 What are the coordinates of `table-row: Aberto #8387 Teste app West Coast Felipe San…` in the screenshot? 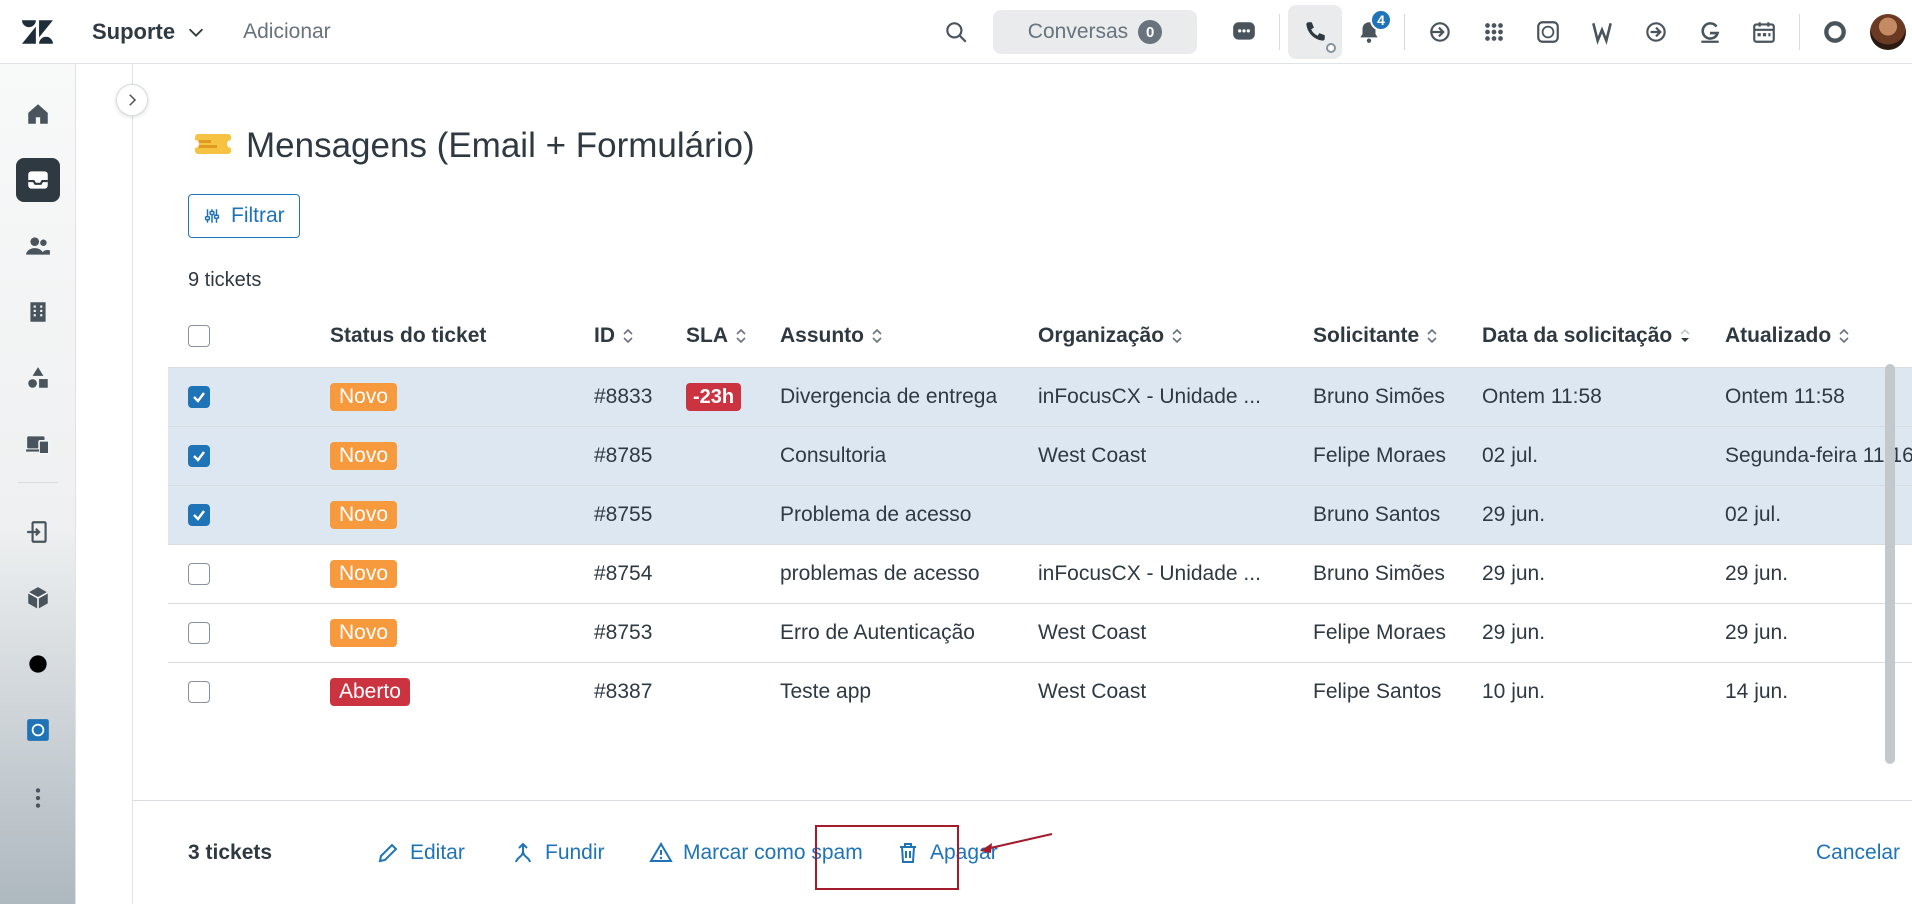 It's located at (1040, 689).